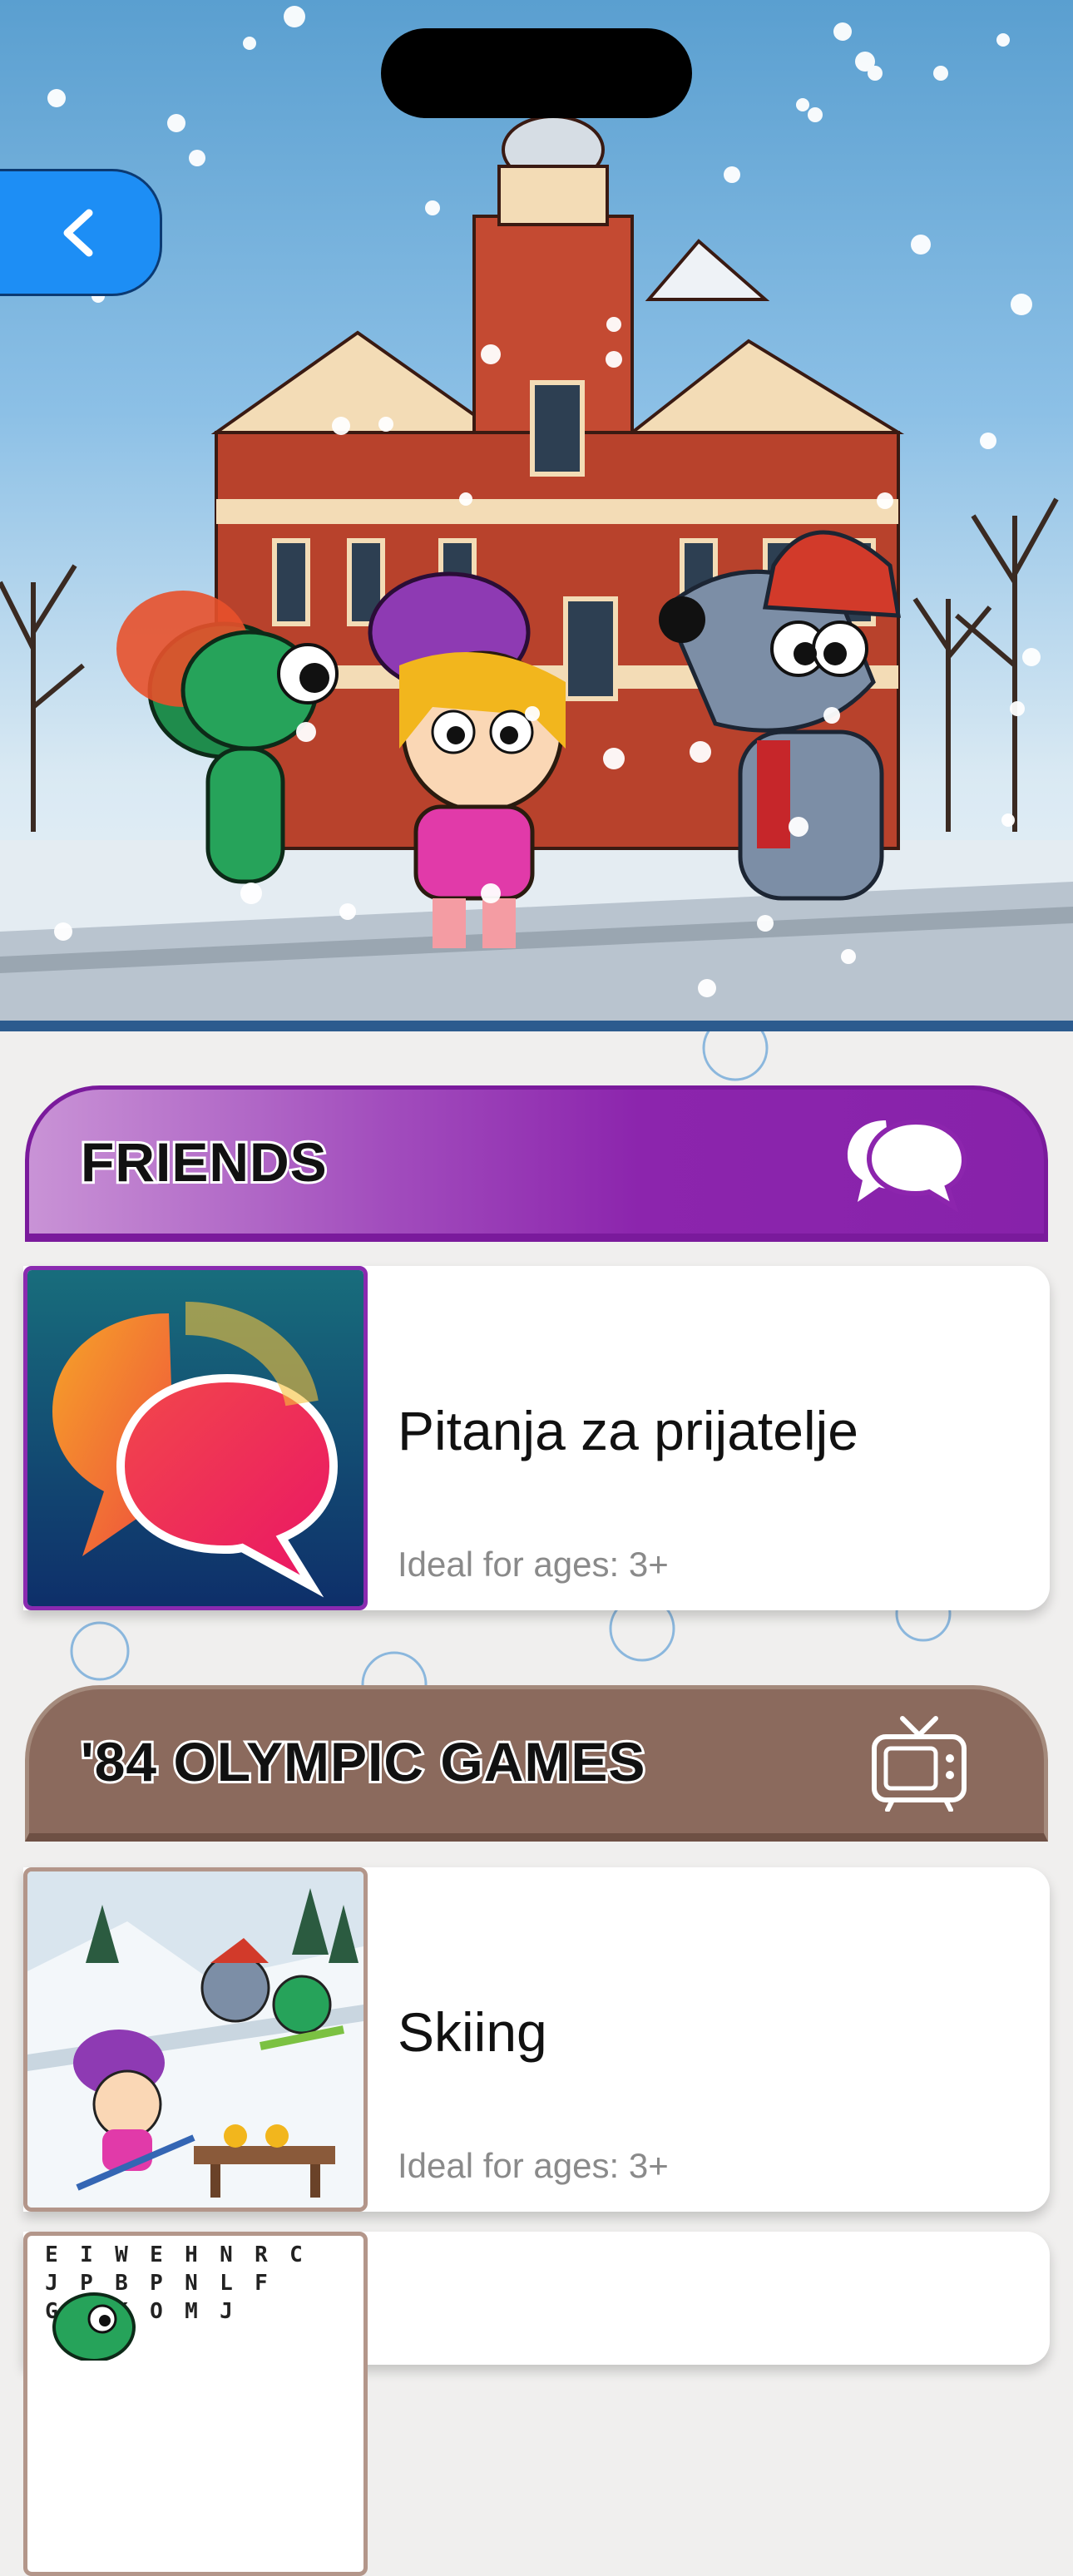  What do you see at coordinates (78, 232) in the screenshot?
I see `chevron-left-icon` at bounding box center [78, 232].